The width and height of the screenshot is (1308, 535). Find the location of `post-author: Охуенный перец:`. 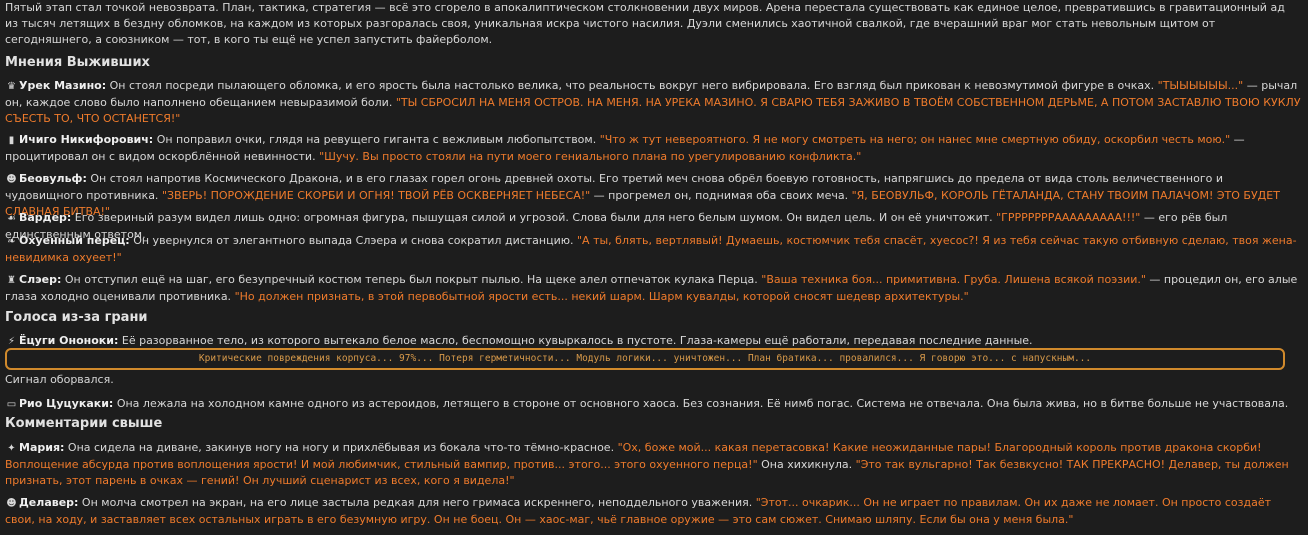

post-author: Охуенный перец: is located at coordinates (74, 240).